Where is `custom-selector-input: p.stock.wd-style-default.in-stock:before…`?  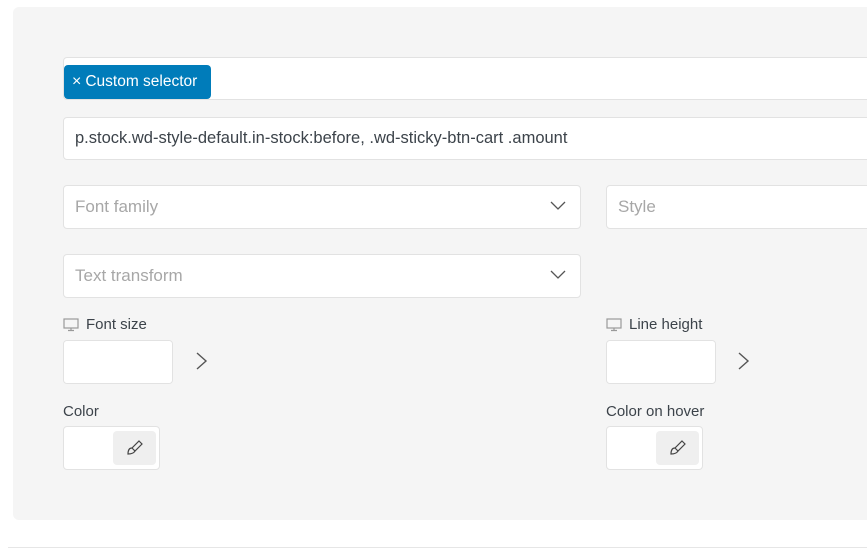 custom-selector-input: p.stock.wd-style-default.in-stock:before… is located at coordinates (465, 138).